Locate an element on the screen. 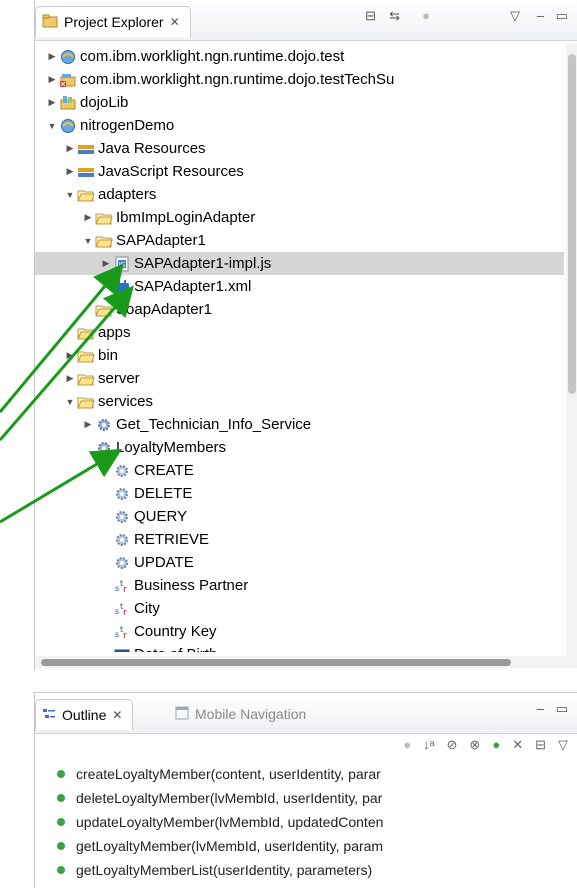  tree-item: s t r Country Key is located at coordinates (299, 631).